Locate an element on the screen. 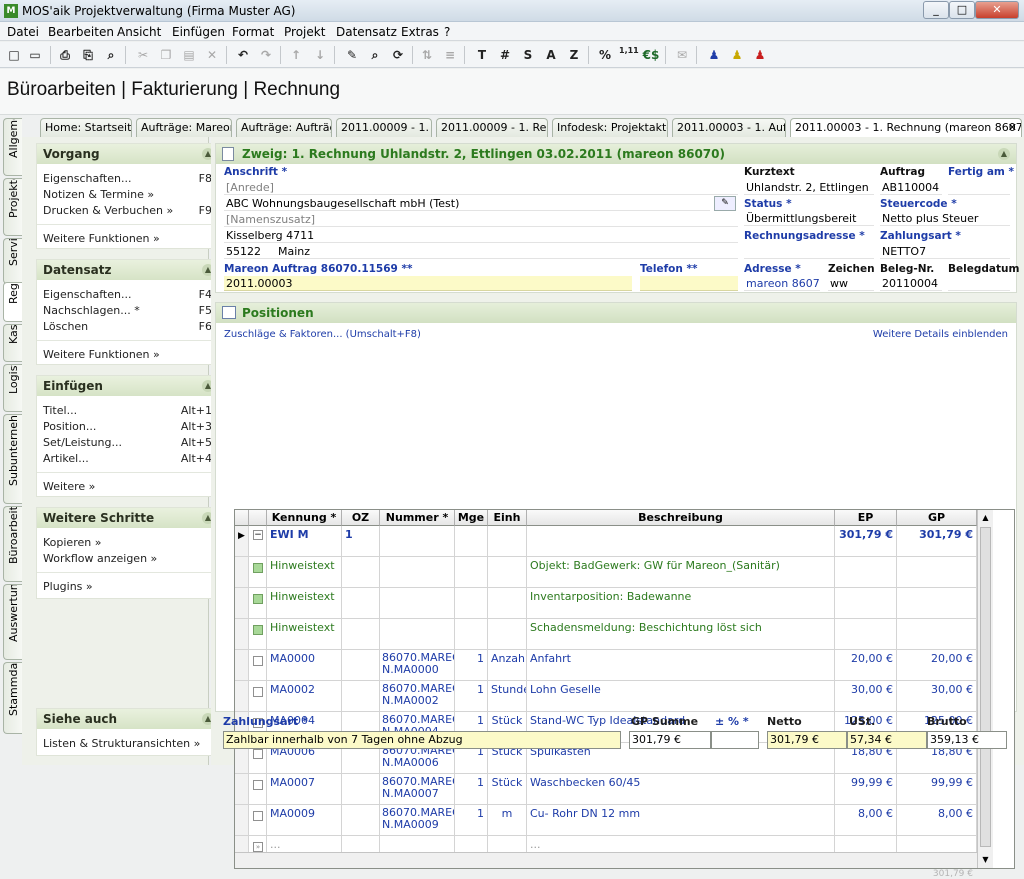 This screenshot has width=1024, height=879. menu-format: Format is located at coordinates (253, 32).